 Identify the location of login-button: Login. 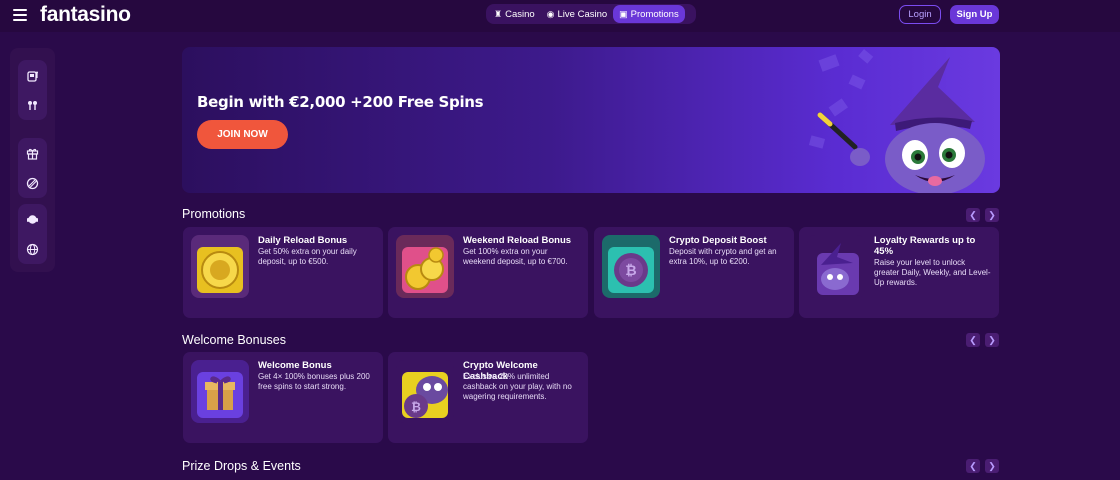
(920, 14).